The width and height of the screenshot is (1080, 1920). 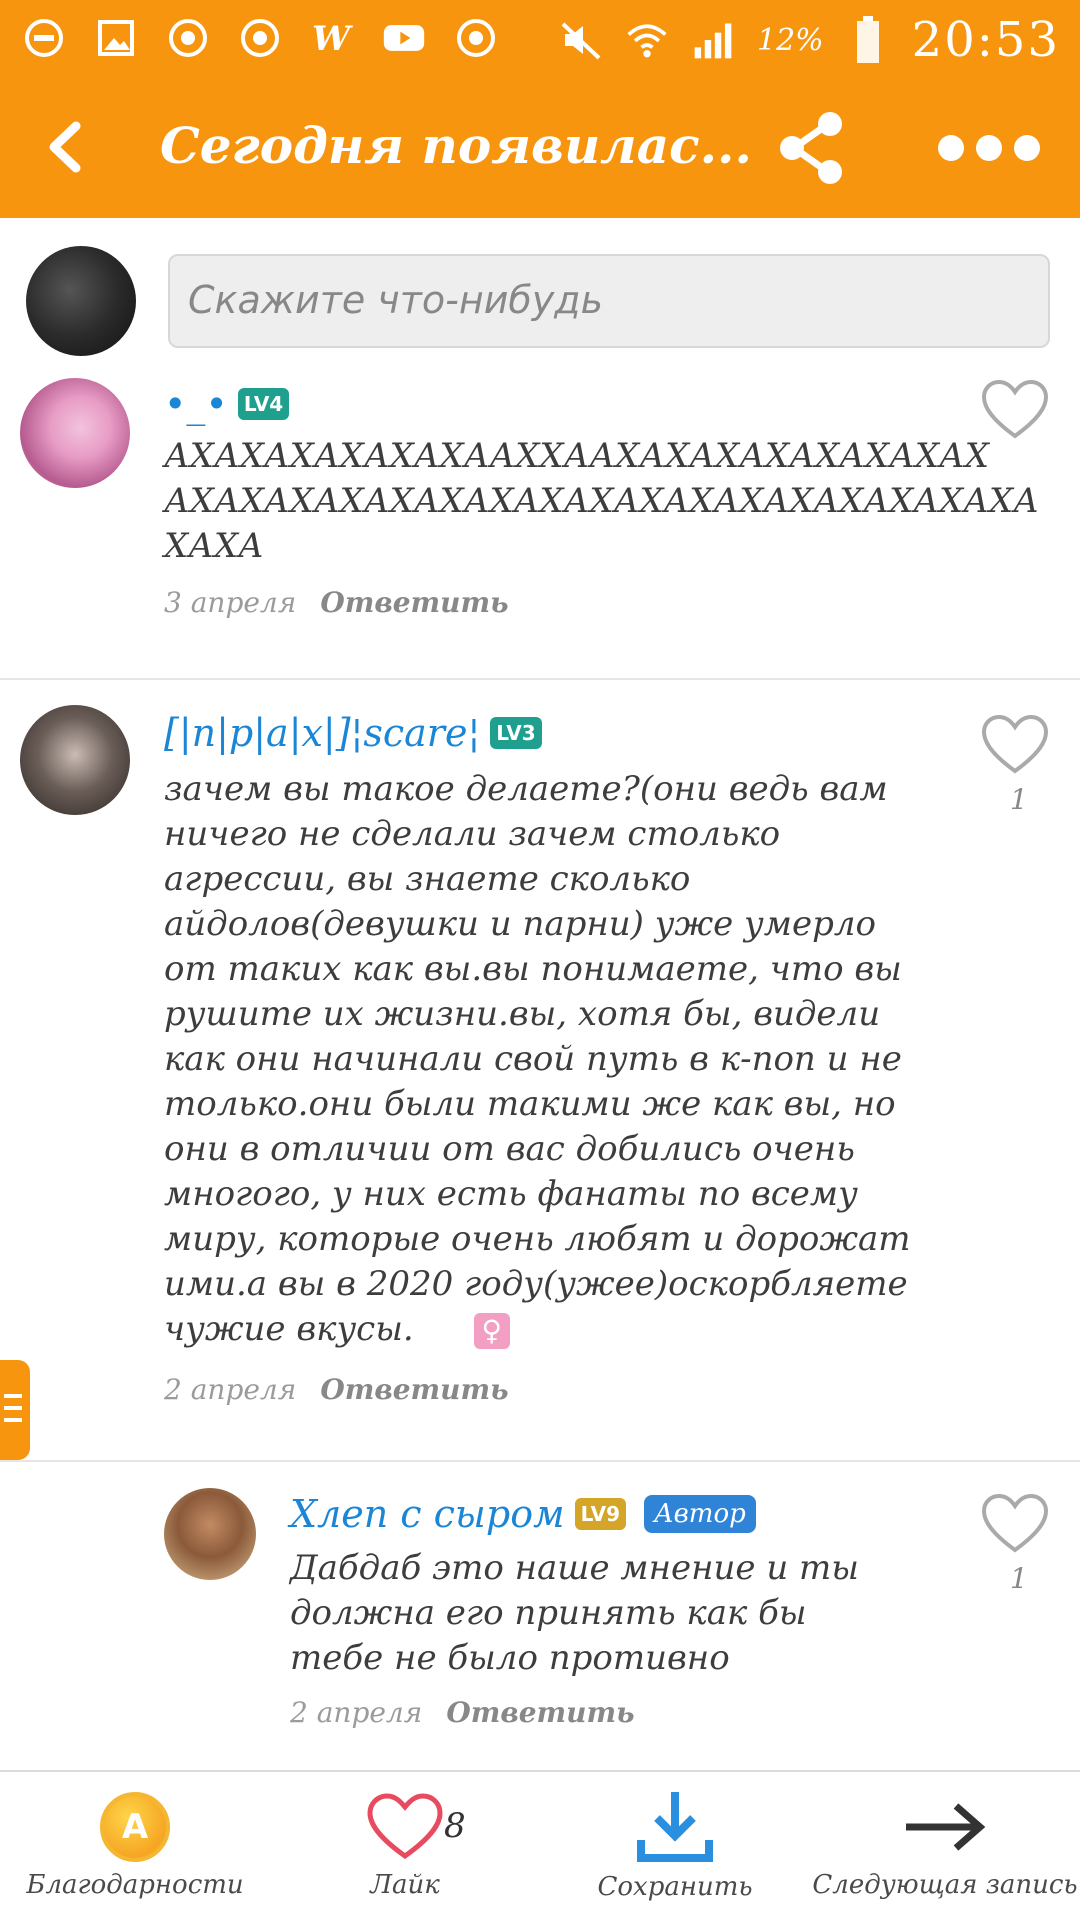 I want to click on back-button, so click(x=69, y=147).